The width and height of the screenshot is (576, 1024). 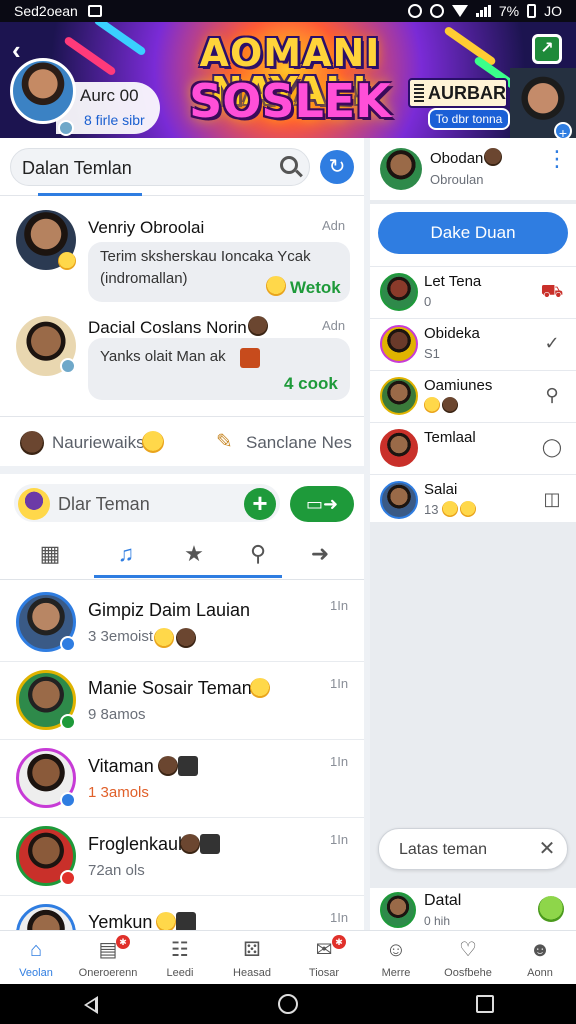 What do you see at coordinates (315, 288) in the screenshot?
I see `message-action: Wetok` at bounding box center [315, 288].